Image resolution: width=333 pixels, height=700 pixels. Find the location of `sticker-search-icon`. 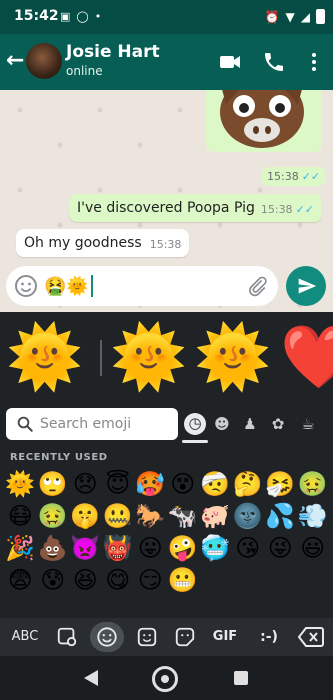

sticker-search-icon is located at coordinates (67, 637).